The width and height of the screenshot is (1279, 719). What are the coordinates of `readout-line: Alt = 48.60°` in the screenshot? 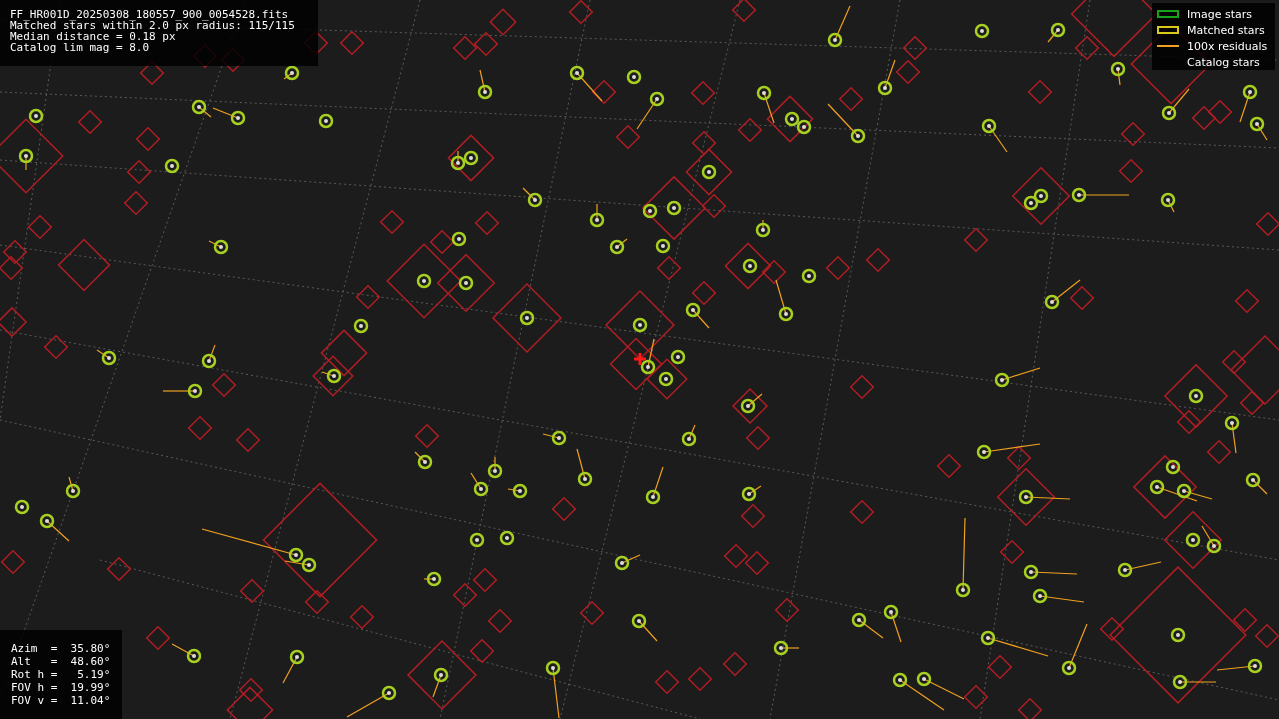 It's located at (61, 661).